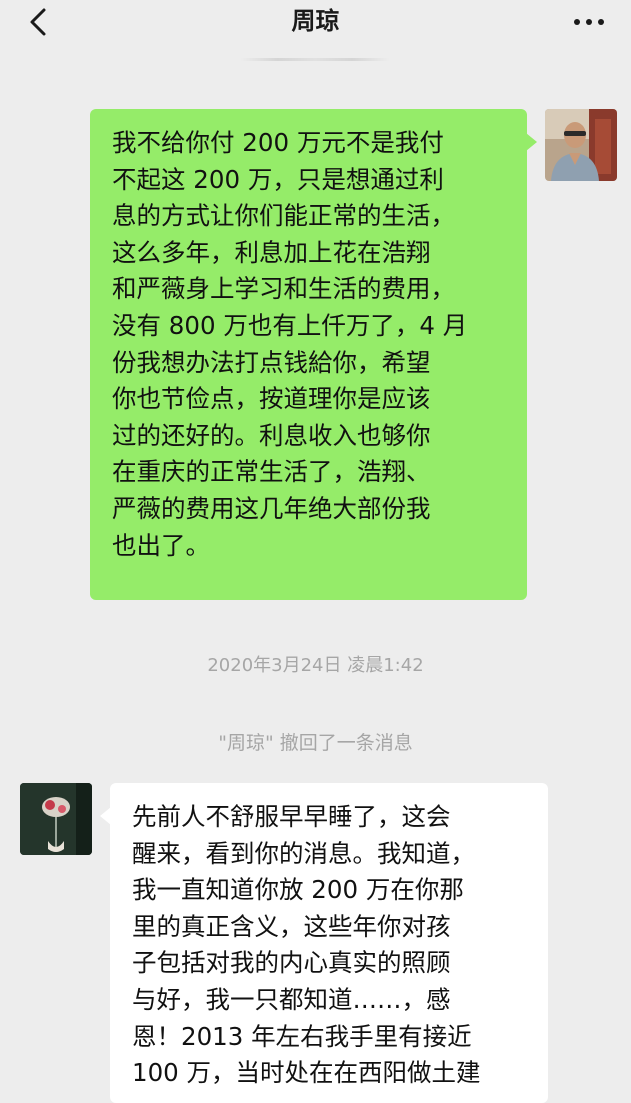  What do you see at coordinates (271, 435) in the screenshot?
I see `message-line: 过的还好的。利息收入也够你` at bounding box center [271, 435].